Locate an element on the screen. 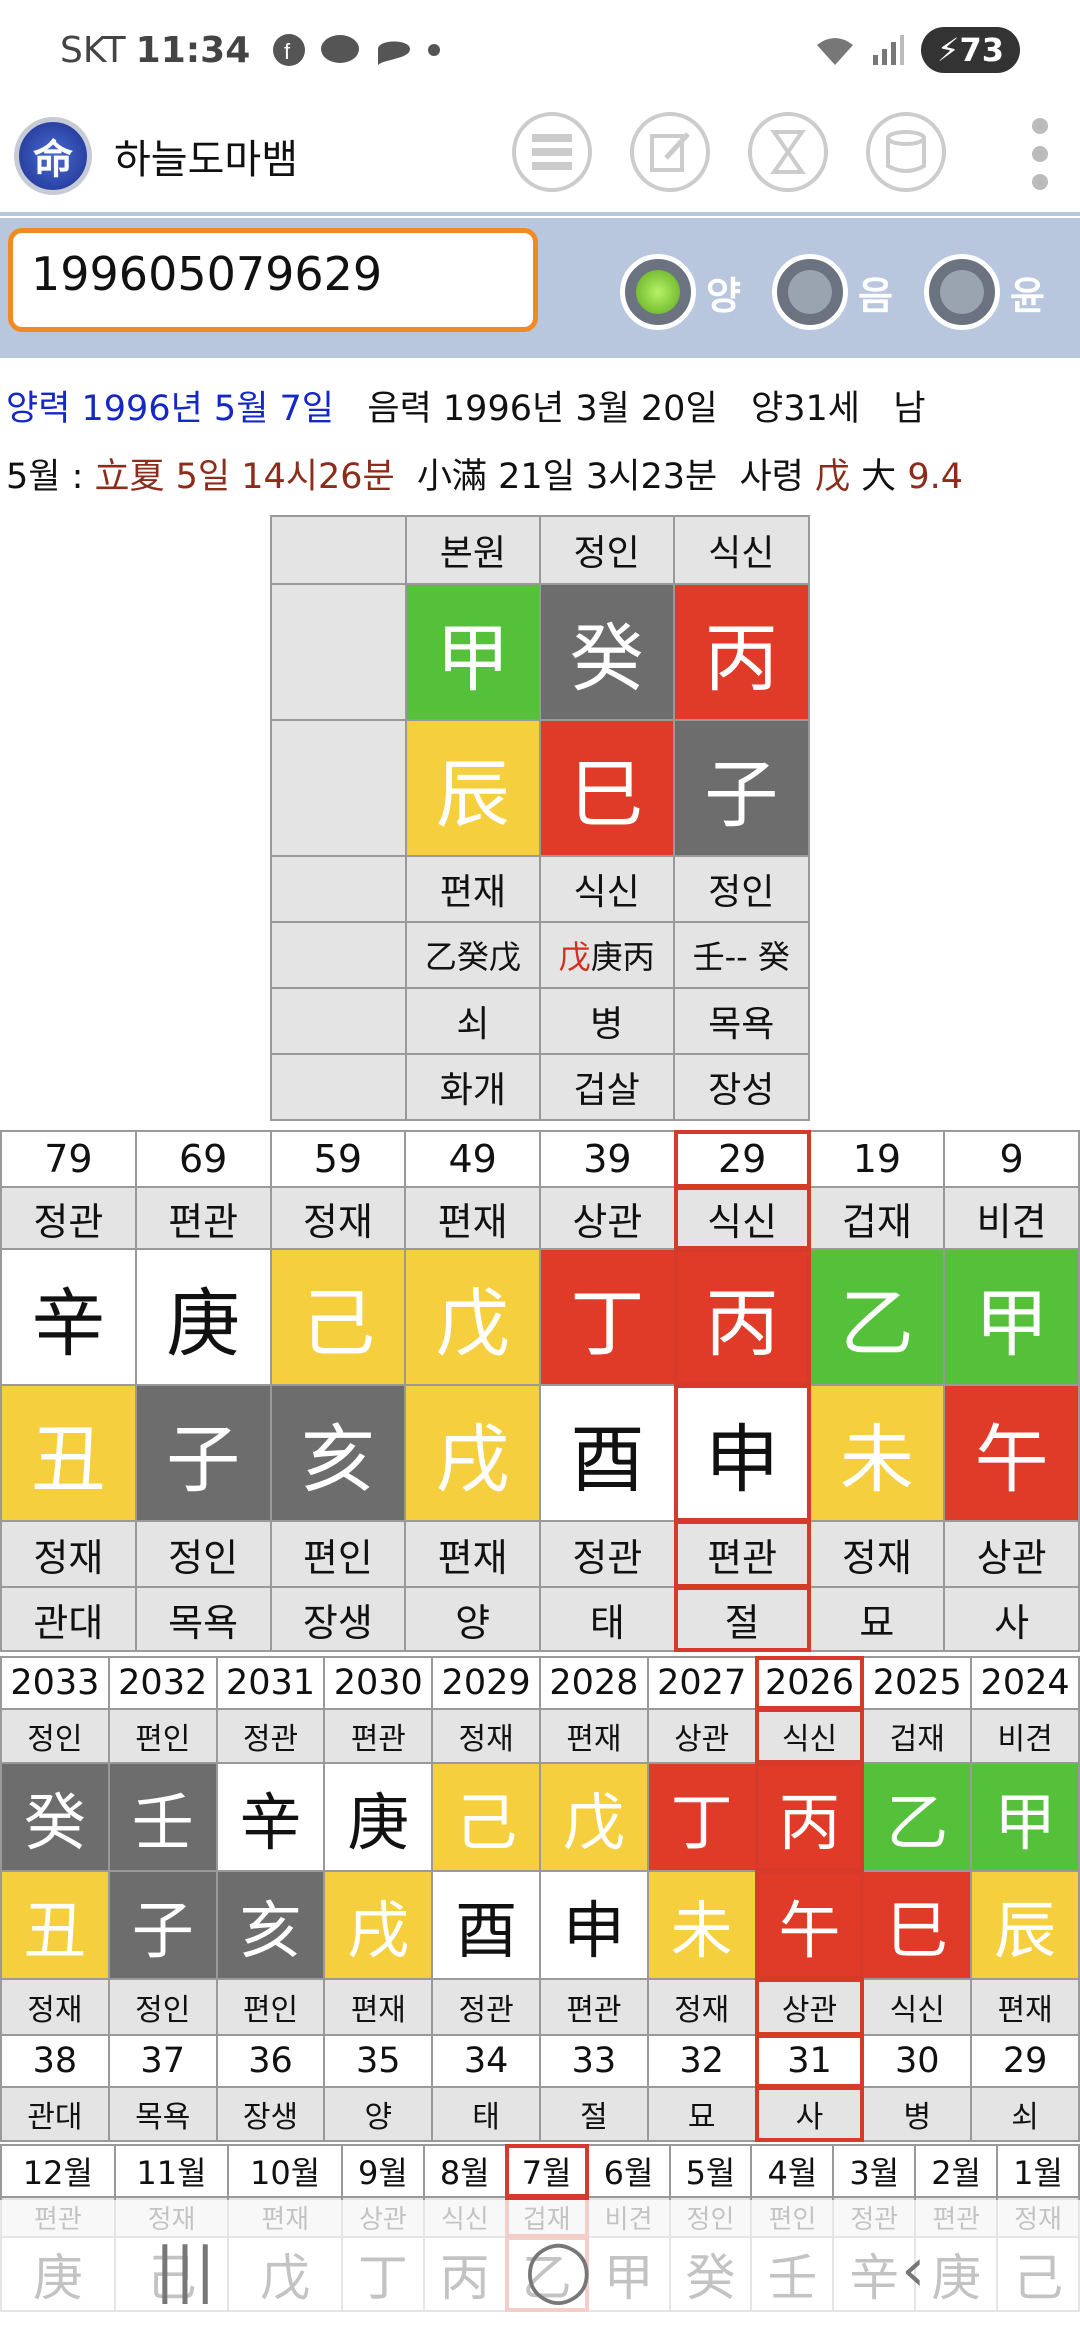 The width and height of the screenshot is (1080, 2340). year-sipseong: 정인 is located at coordinates (55, 1736).